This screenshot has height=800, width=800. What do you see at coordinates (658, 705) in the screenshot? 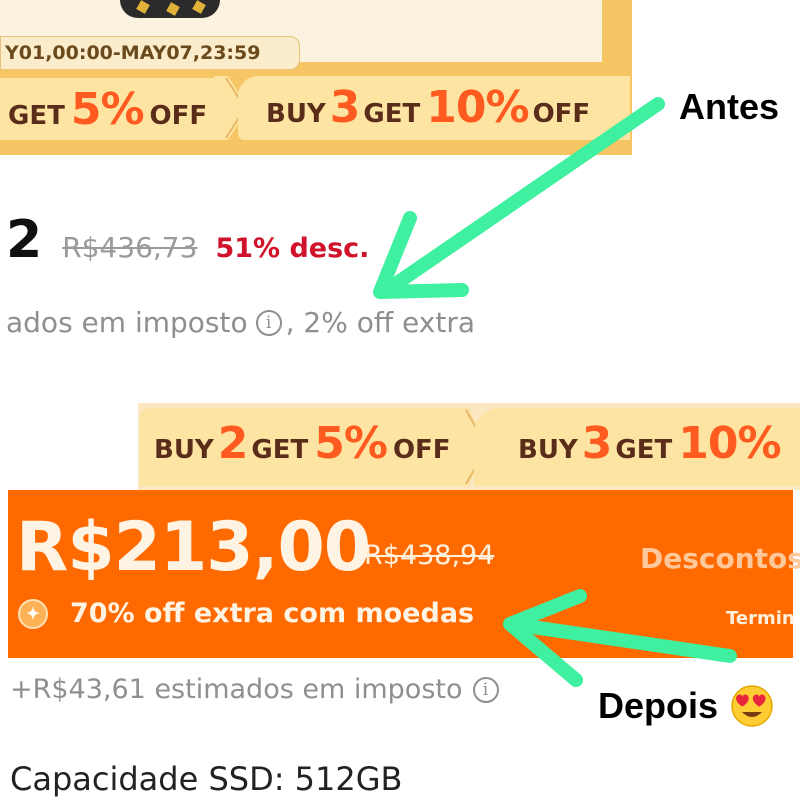
I see `after-label: Depois` at bounding box center [658, 705].